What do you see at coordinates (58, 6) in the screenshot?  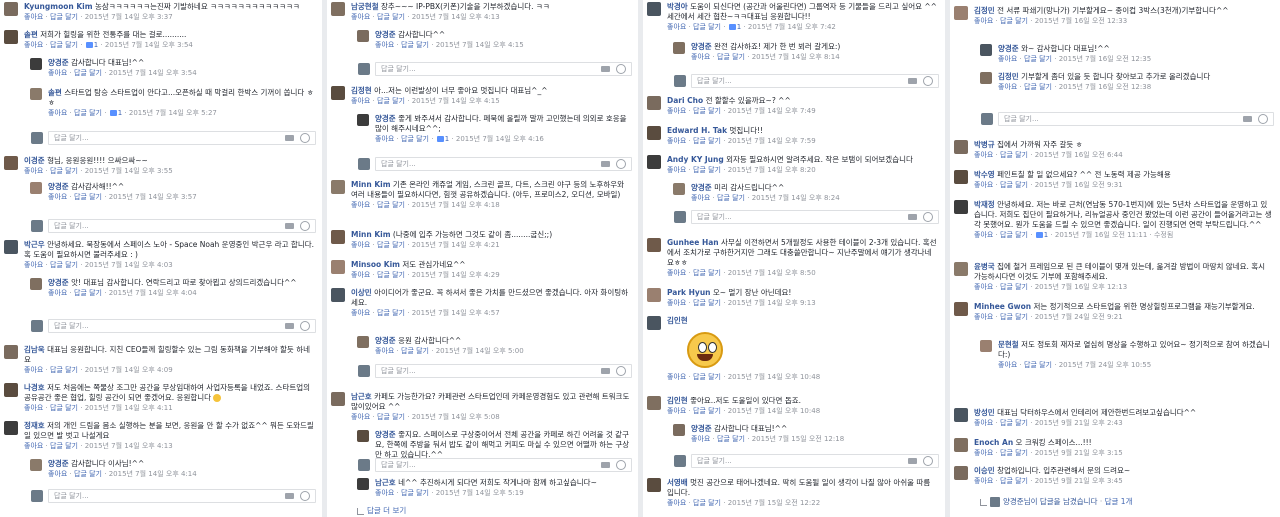 I see `author-name: Kyungmoon Kim` at bounding box center [58, 6].